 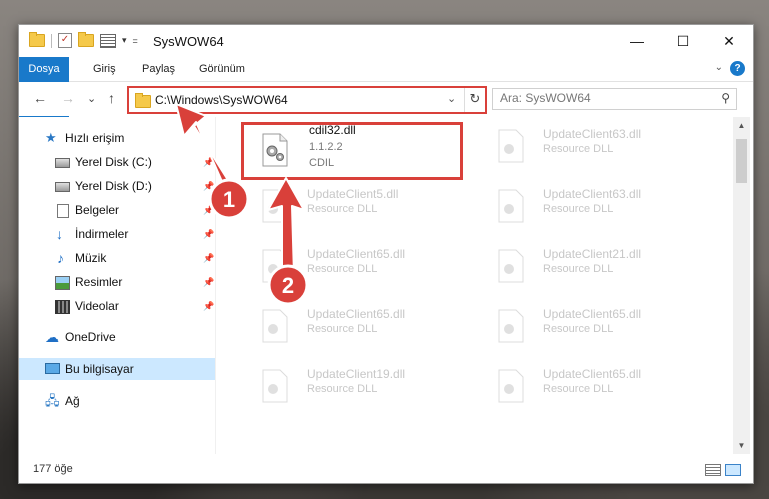 I want to click on search-box: ⚲, so click(x=614, y=99).